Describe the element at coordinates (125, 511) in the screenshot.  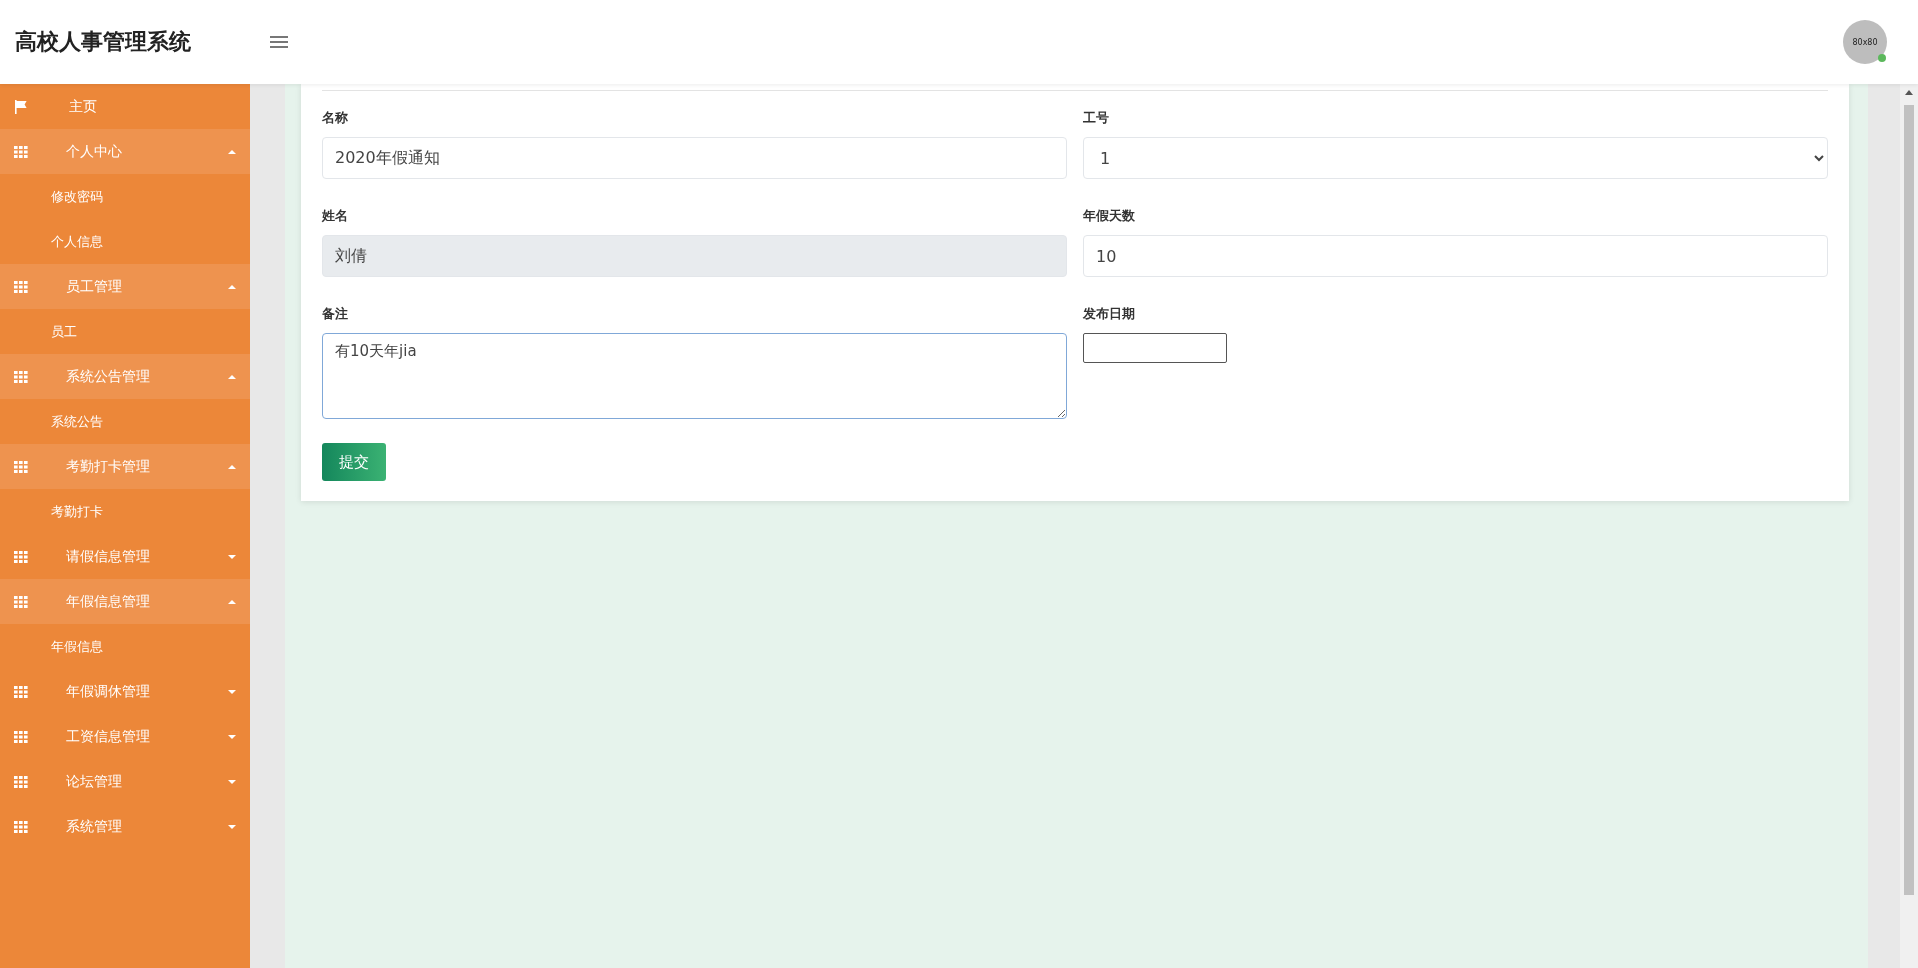
I see `sidebar-subitem: 考勤打卡` at that location.